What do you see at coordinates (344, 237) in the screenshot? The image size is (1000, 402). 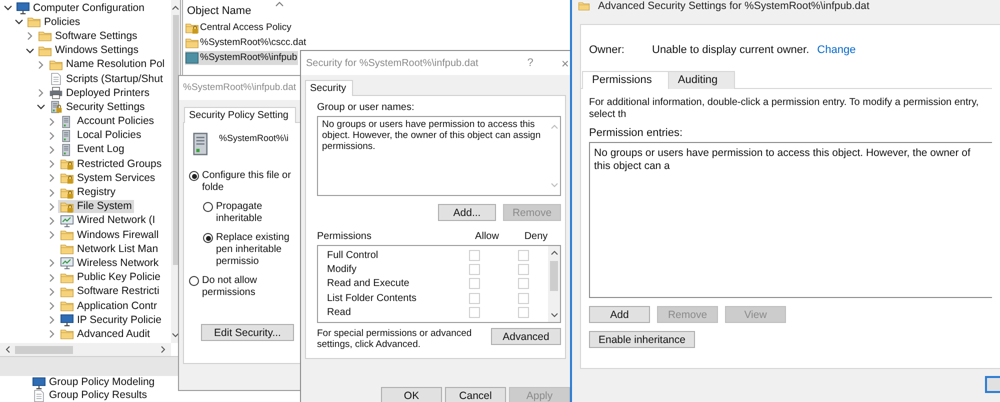 I see `column-header: Permissions` at bounding box center [344, 237].